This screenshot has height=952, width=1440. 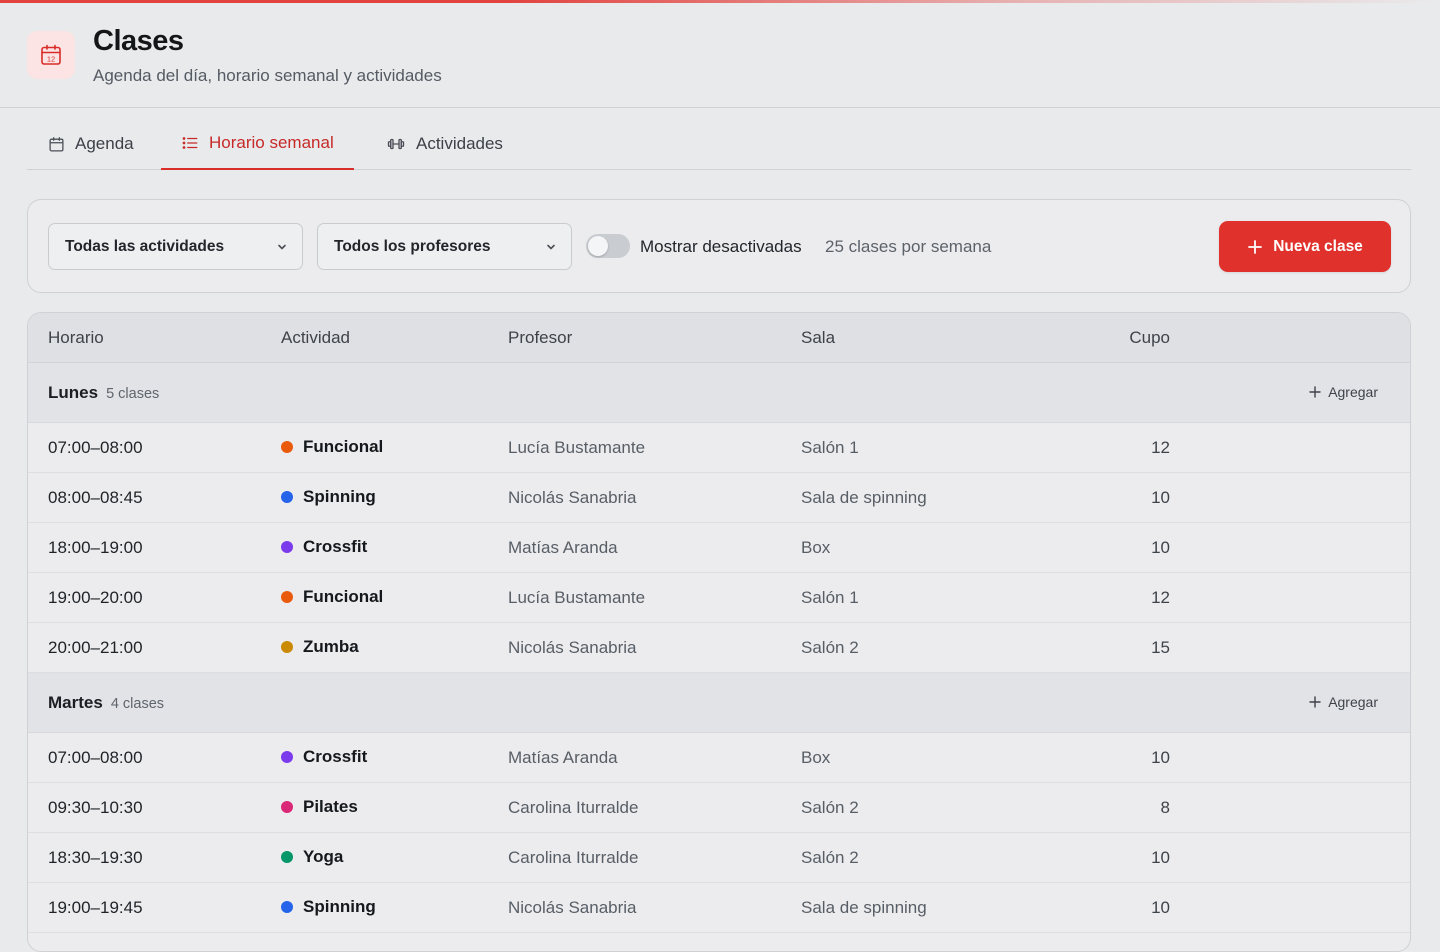 I want to click on new-class-button: Nueva clase, so click(x=1305, y=246).